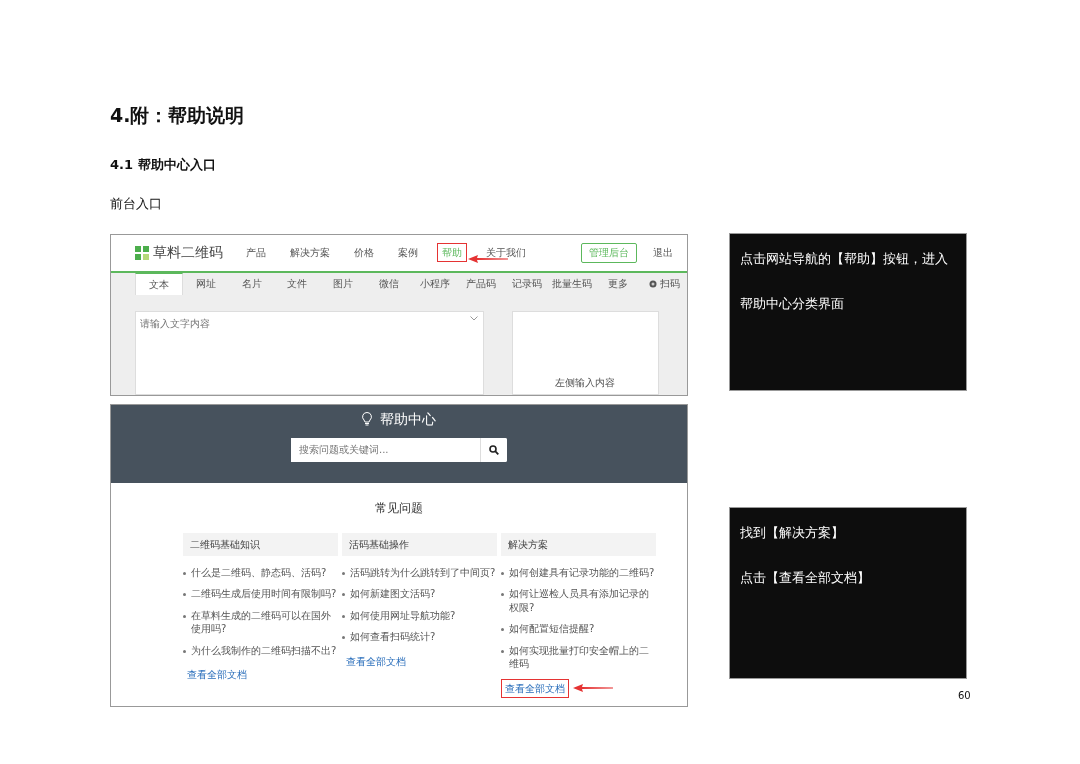 This screenshot has height=764, width=1080. Describe the element at coordinates (399, 508) in the screenshot. I see `faq-heading: 常见问题` at that location.